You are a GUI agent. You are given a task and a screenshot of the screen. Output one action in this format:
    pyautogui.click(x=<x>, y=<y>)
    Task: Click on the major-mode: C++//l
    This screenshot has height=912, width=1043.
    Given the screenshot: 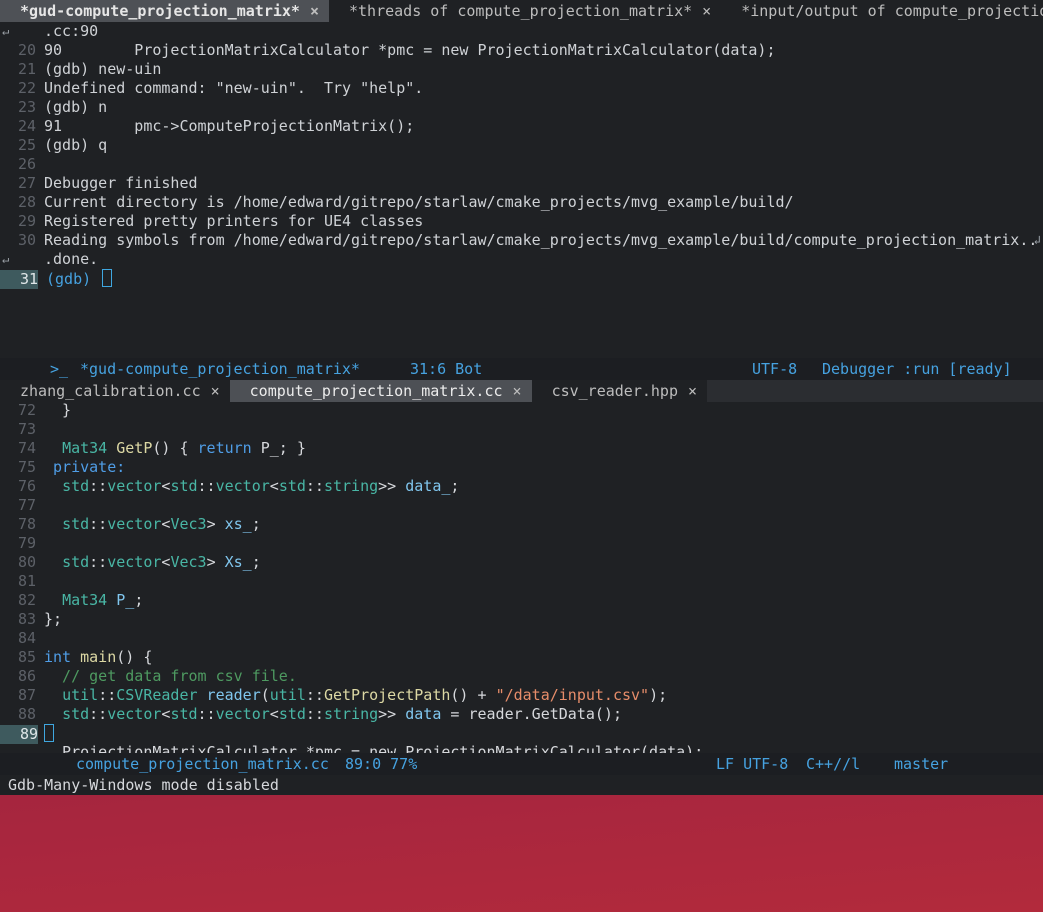 What is the action you would take?
    pyautogui.click(x=833, y=764)
    